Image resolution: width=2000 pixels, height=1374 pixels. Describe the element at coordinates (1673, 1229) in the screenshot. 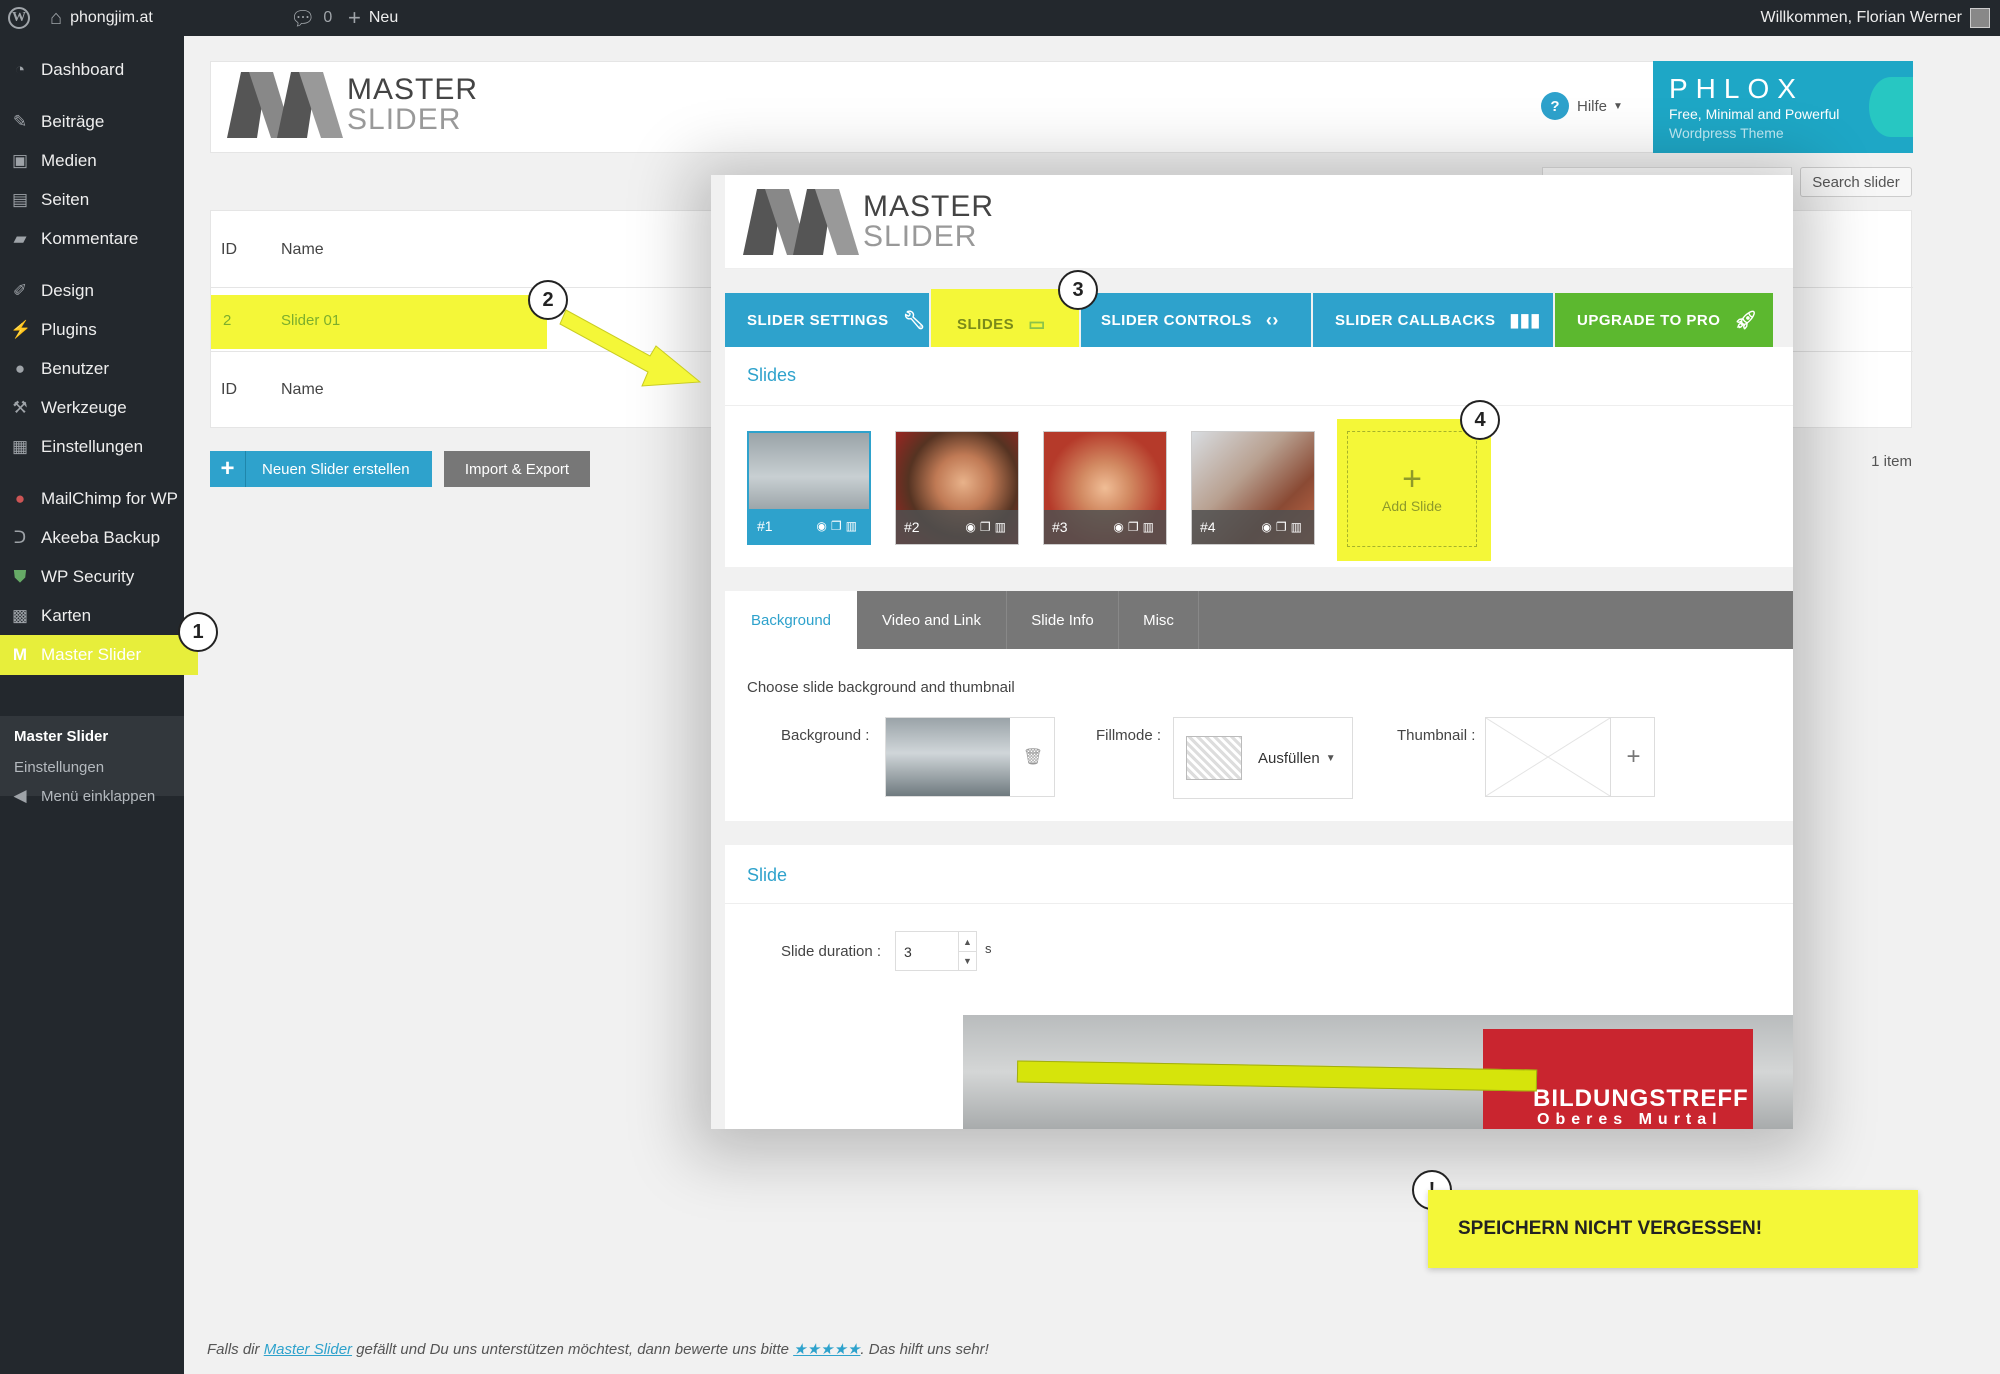

I see `save-reminder-note: SPEICHERN NICHT VERGESSEN!` at that location.